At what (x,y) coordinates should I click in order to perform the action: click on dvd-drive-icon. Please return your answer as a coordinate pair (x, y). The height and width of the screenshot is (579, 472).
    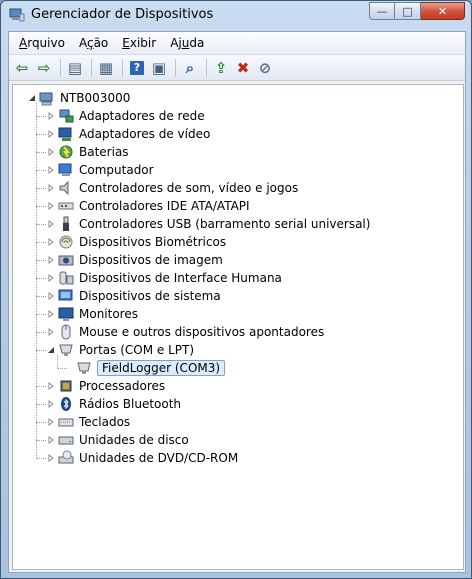
    Looking at the image, I should click on (66, 458).